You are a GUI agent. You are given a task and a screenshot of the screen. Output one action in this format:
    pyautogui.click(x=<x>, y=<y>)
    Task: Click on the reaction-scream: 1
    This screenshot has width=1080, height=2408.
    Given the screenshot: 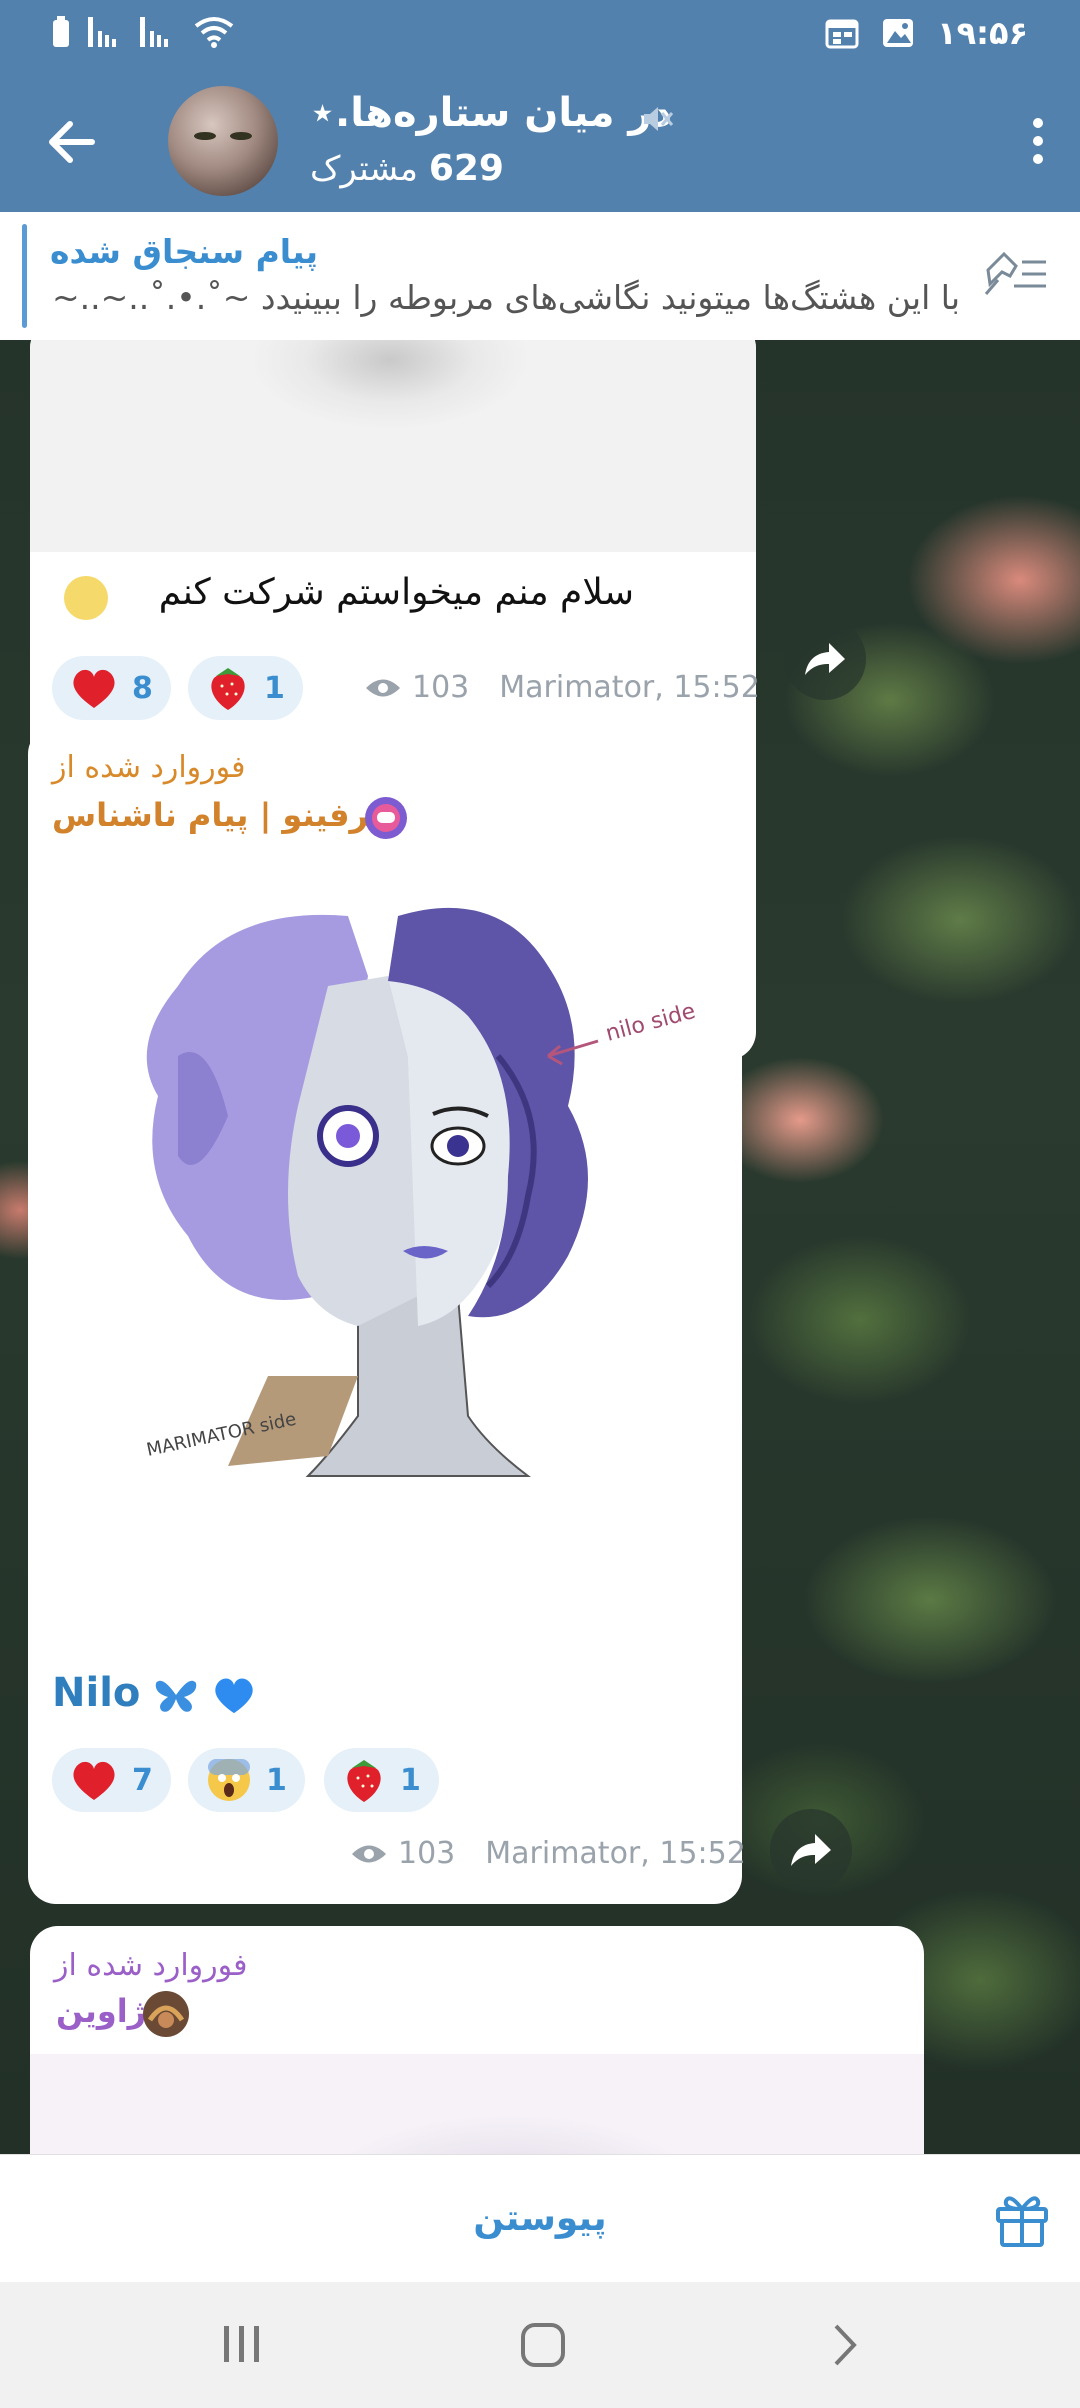 What is the action you would take?
    pyautogui.click(x=246, y=1780)
    